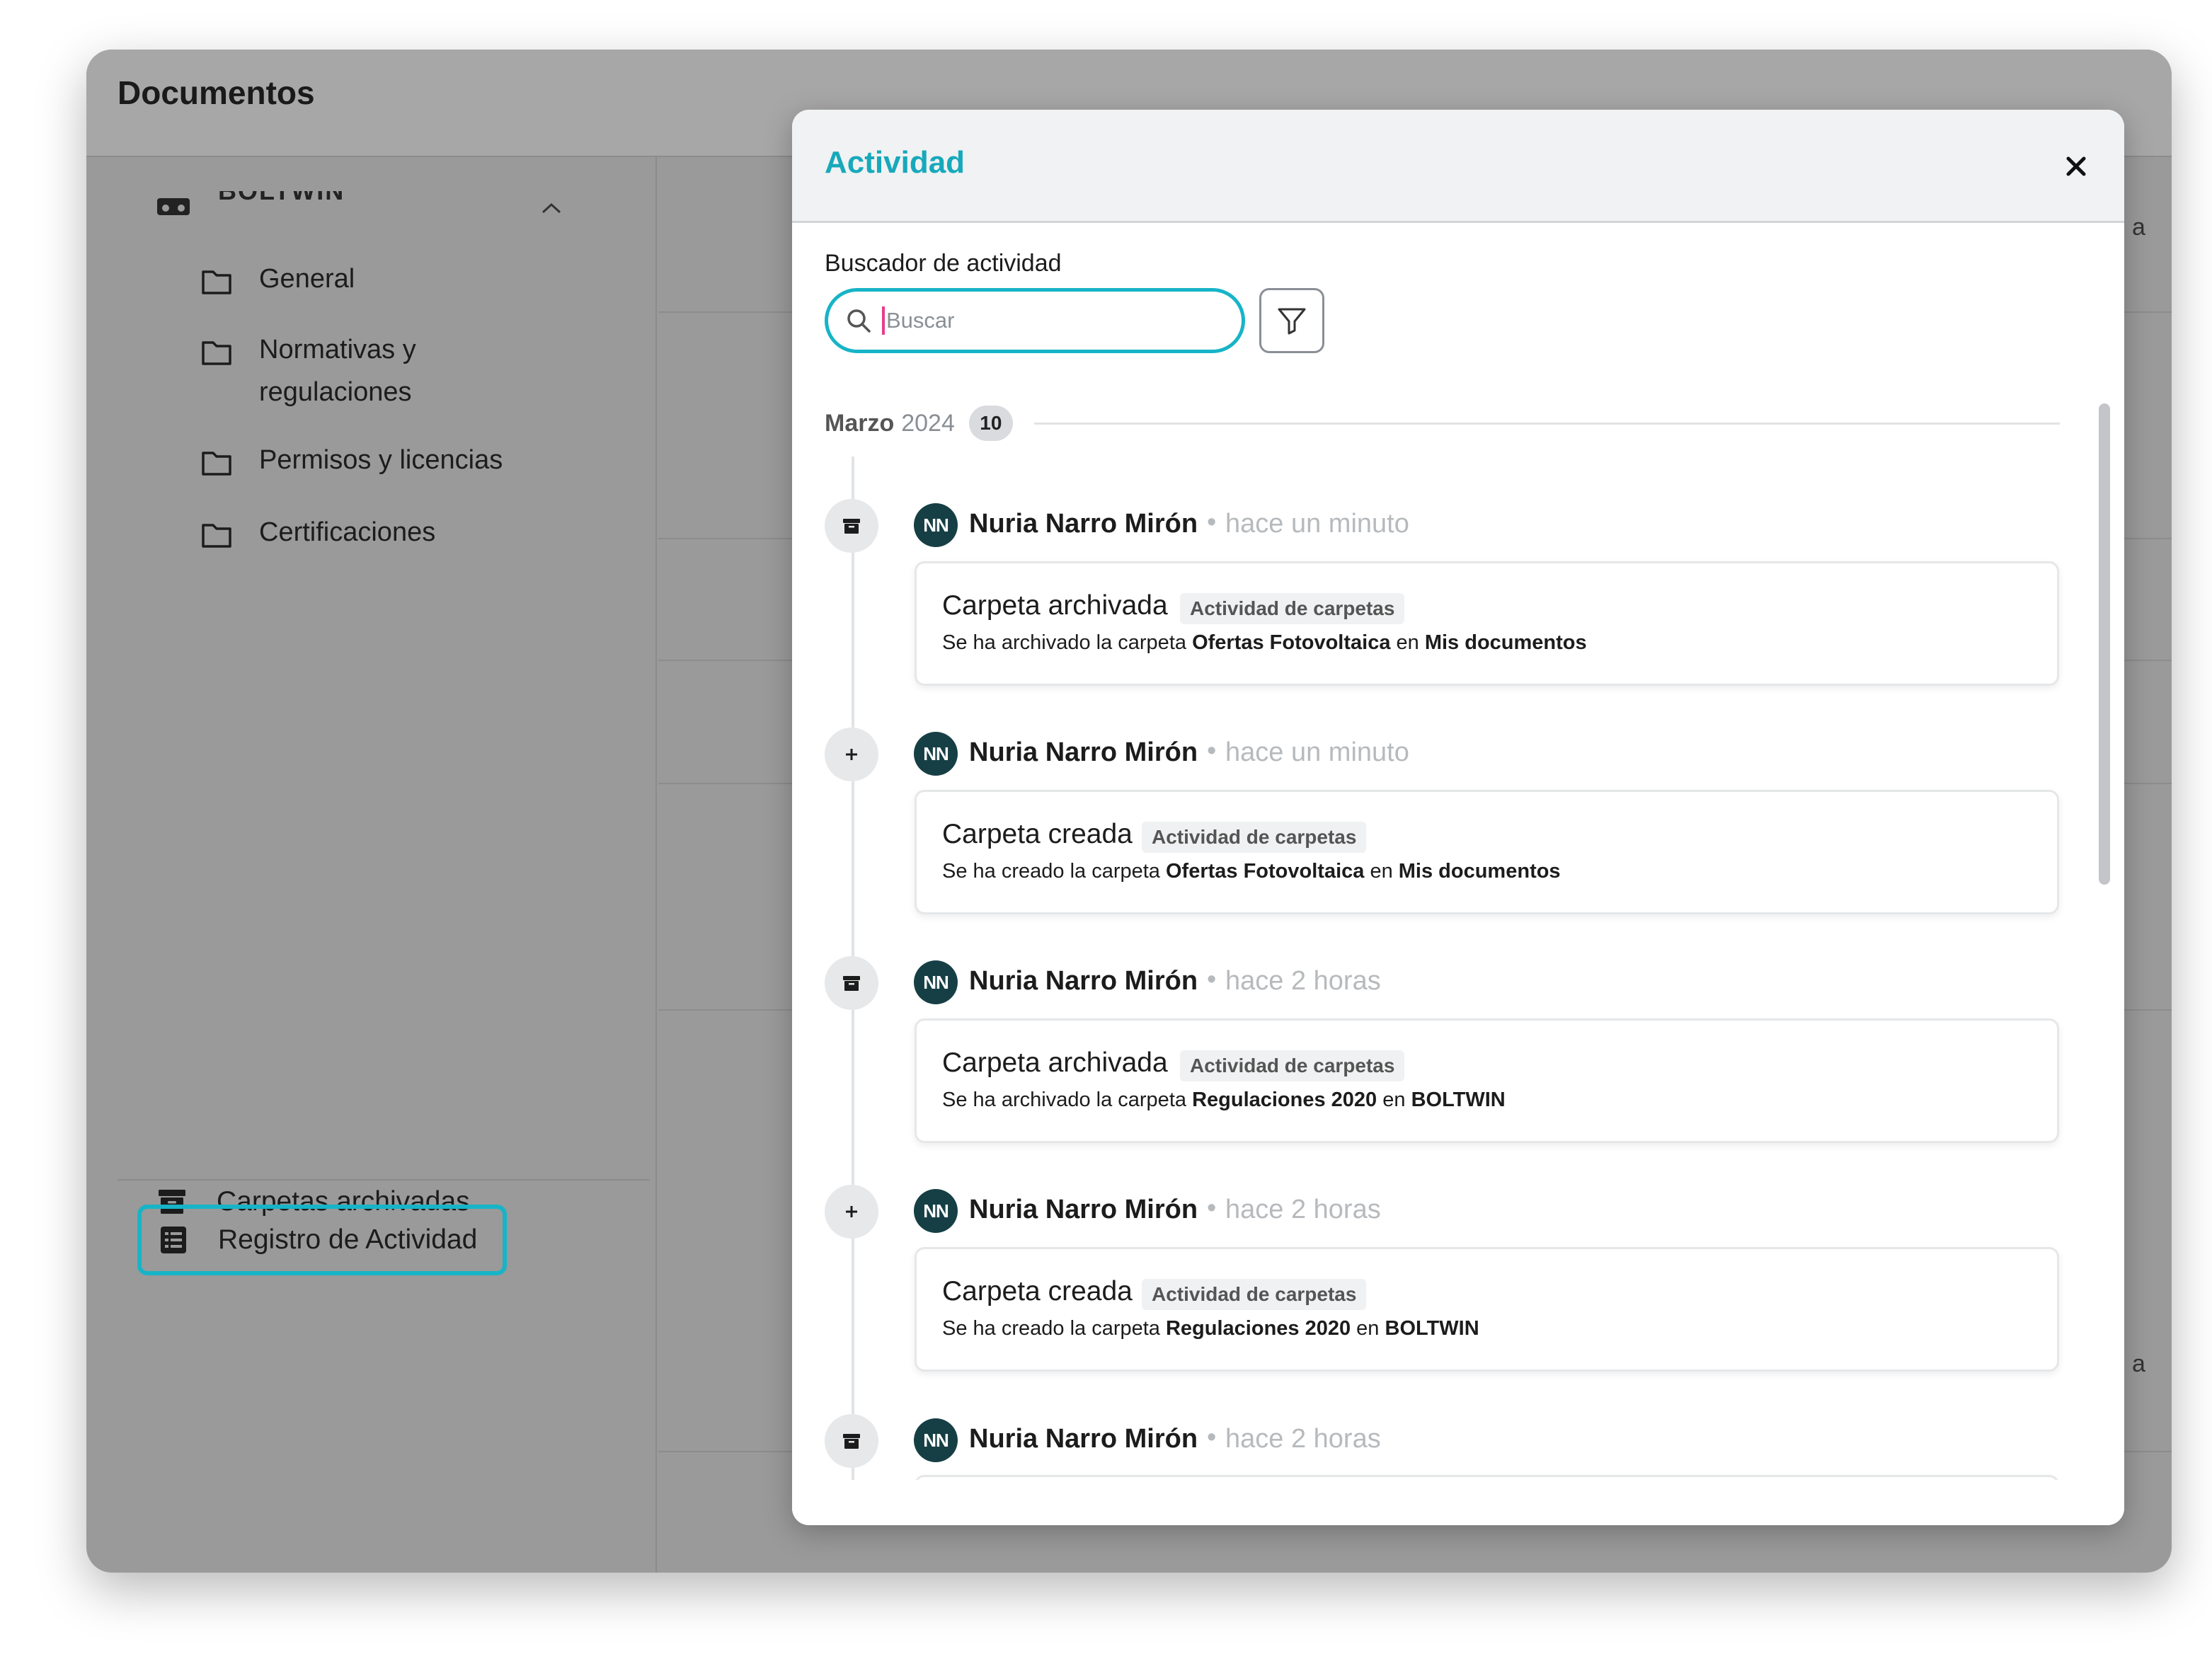 This screenshot has height=1654, width=2212. I want to click on chevron-up-icon, so click(551, 208).